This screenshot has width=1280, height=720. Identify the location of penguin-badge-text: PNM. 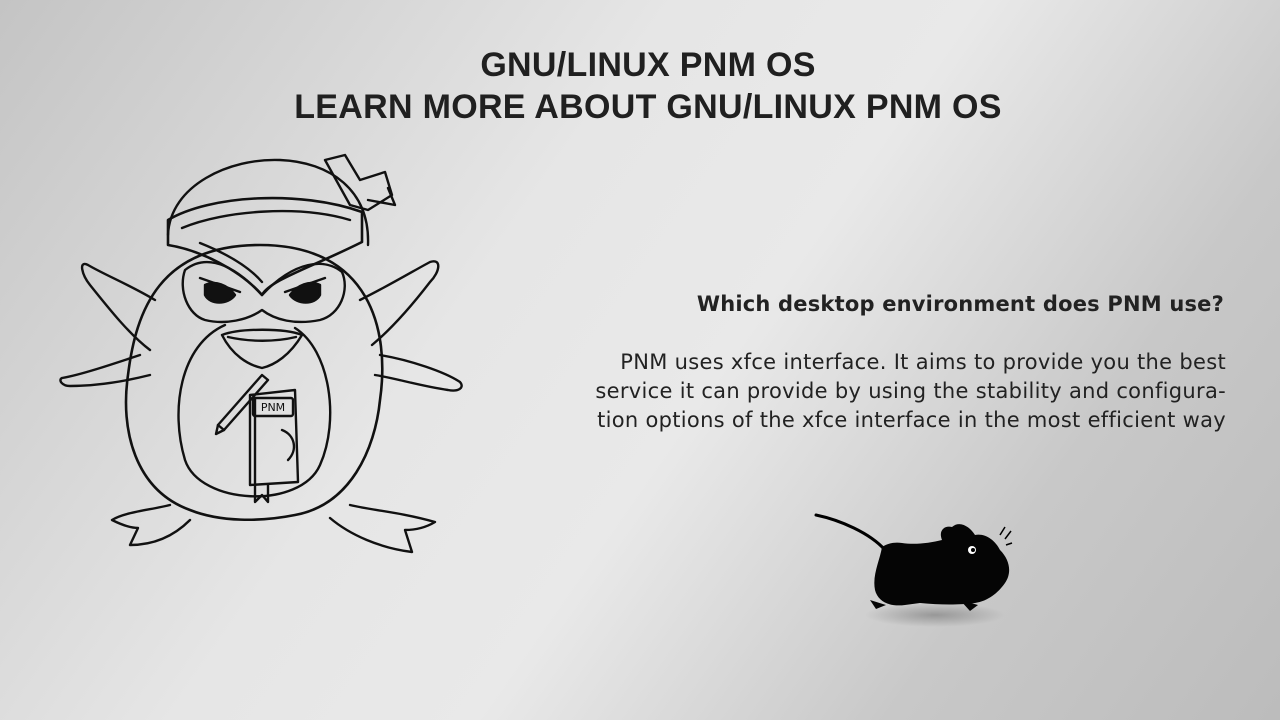
(273, 407).